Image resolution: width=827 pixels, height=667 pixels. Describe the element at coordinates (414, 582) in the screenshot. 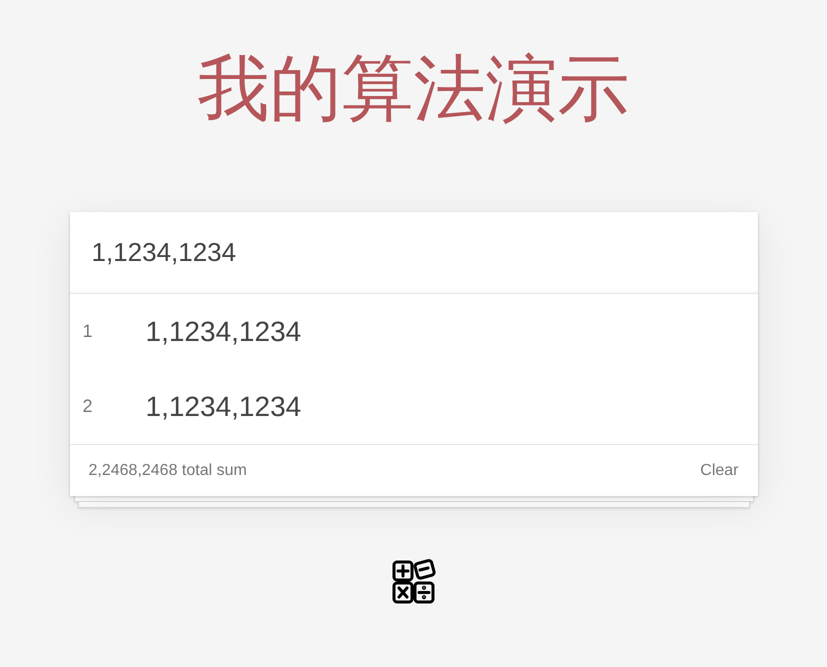

I see `calculator-icon` at that location.